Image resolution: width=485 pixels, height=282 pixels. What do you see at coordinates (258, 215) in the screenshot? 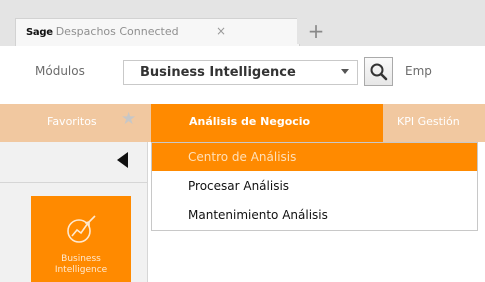
I see `menu-item-label: Mantenimiento Análisis` at bounding box center [258, 215].